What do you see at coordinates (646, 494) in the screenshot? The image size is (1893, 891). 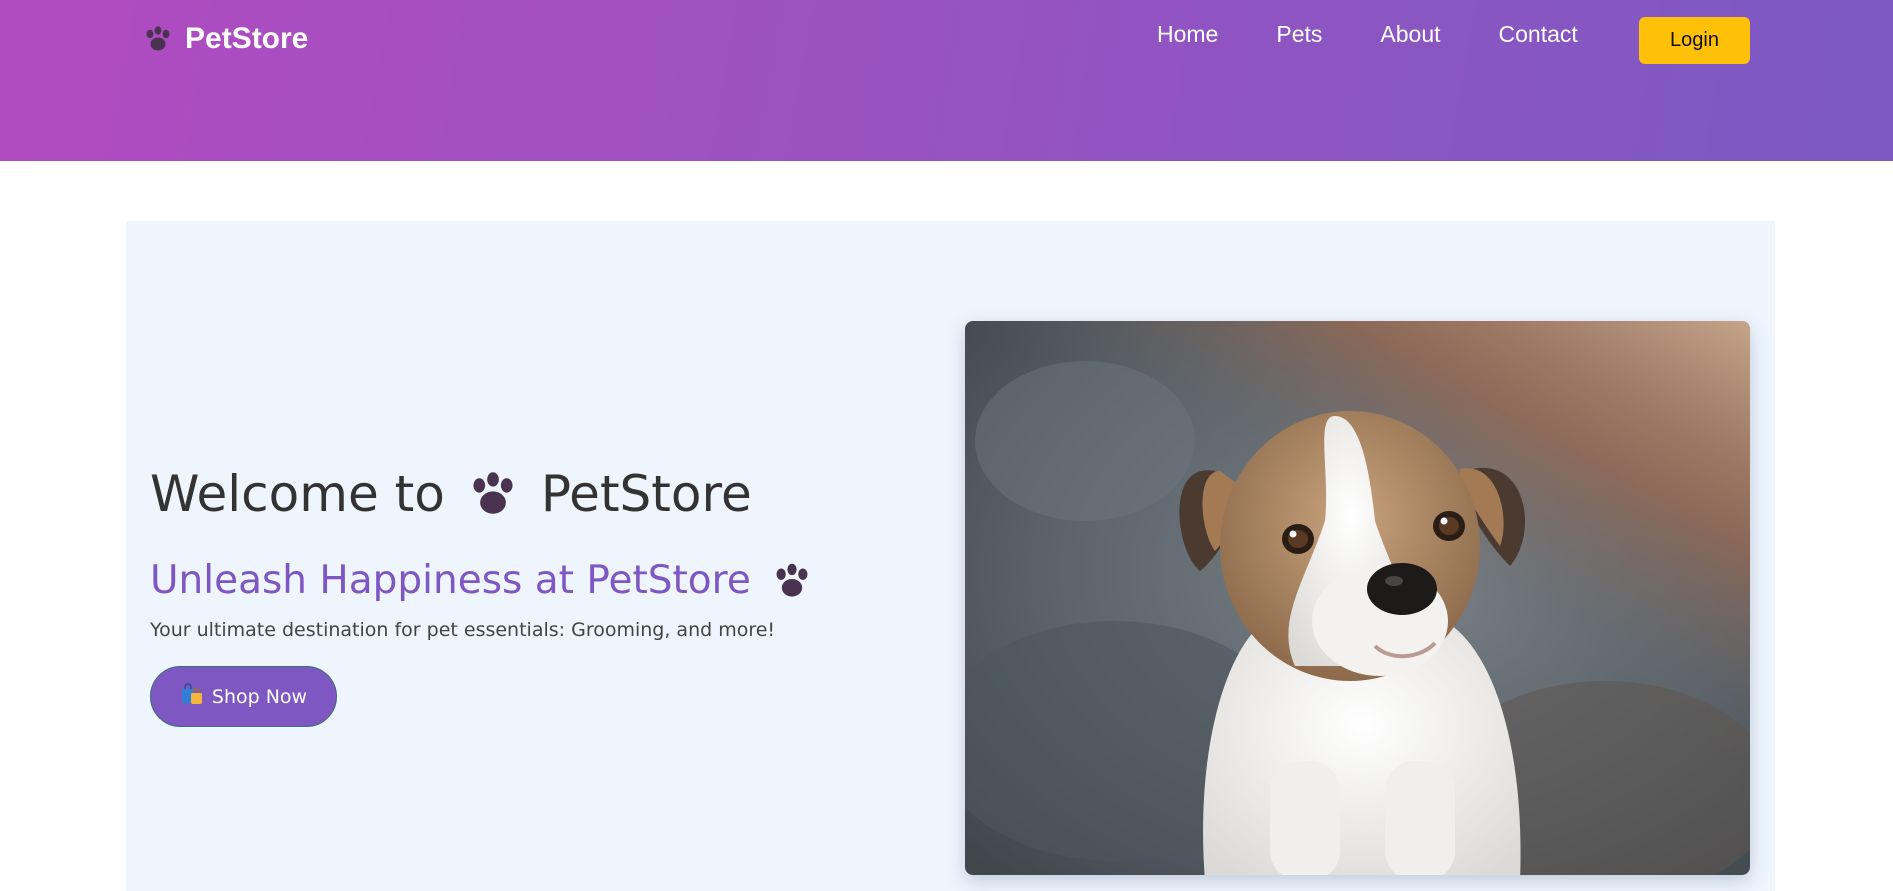 I see `hero-title-brand: PetStore` at bounding box center [646, 494].